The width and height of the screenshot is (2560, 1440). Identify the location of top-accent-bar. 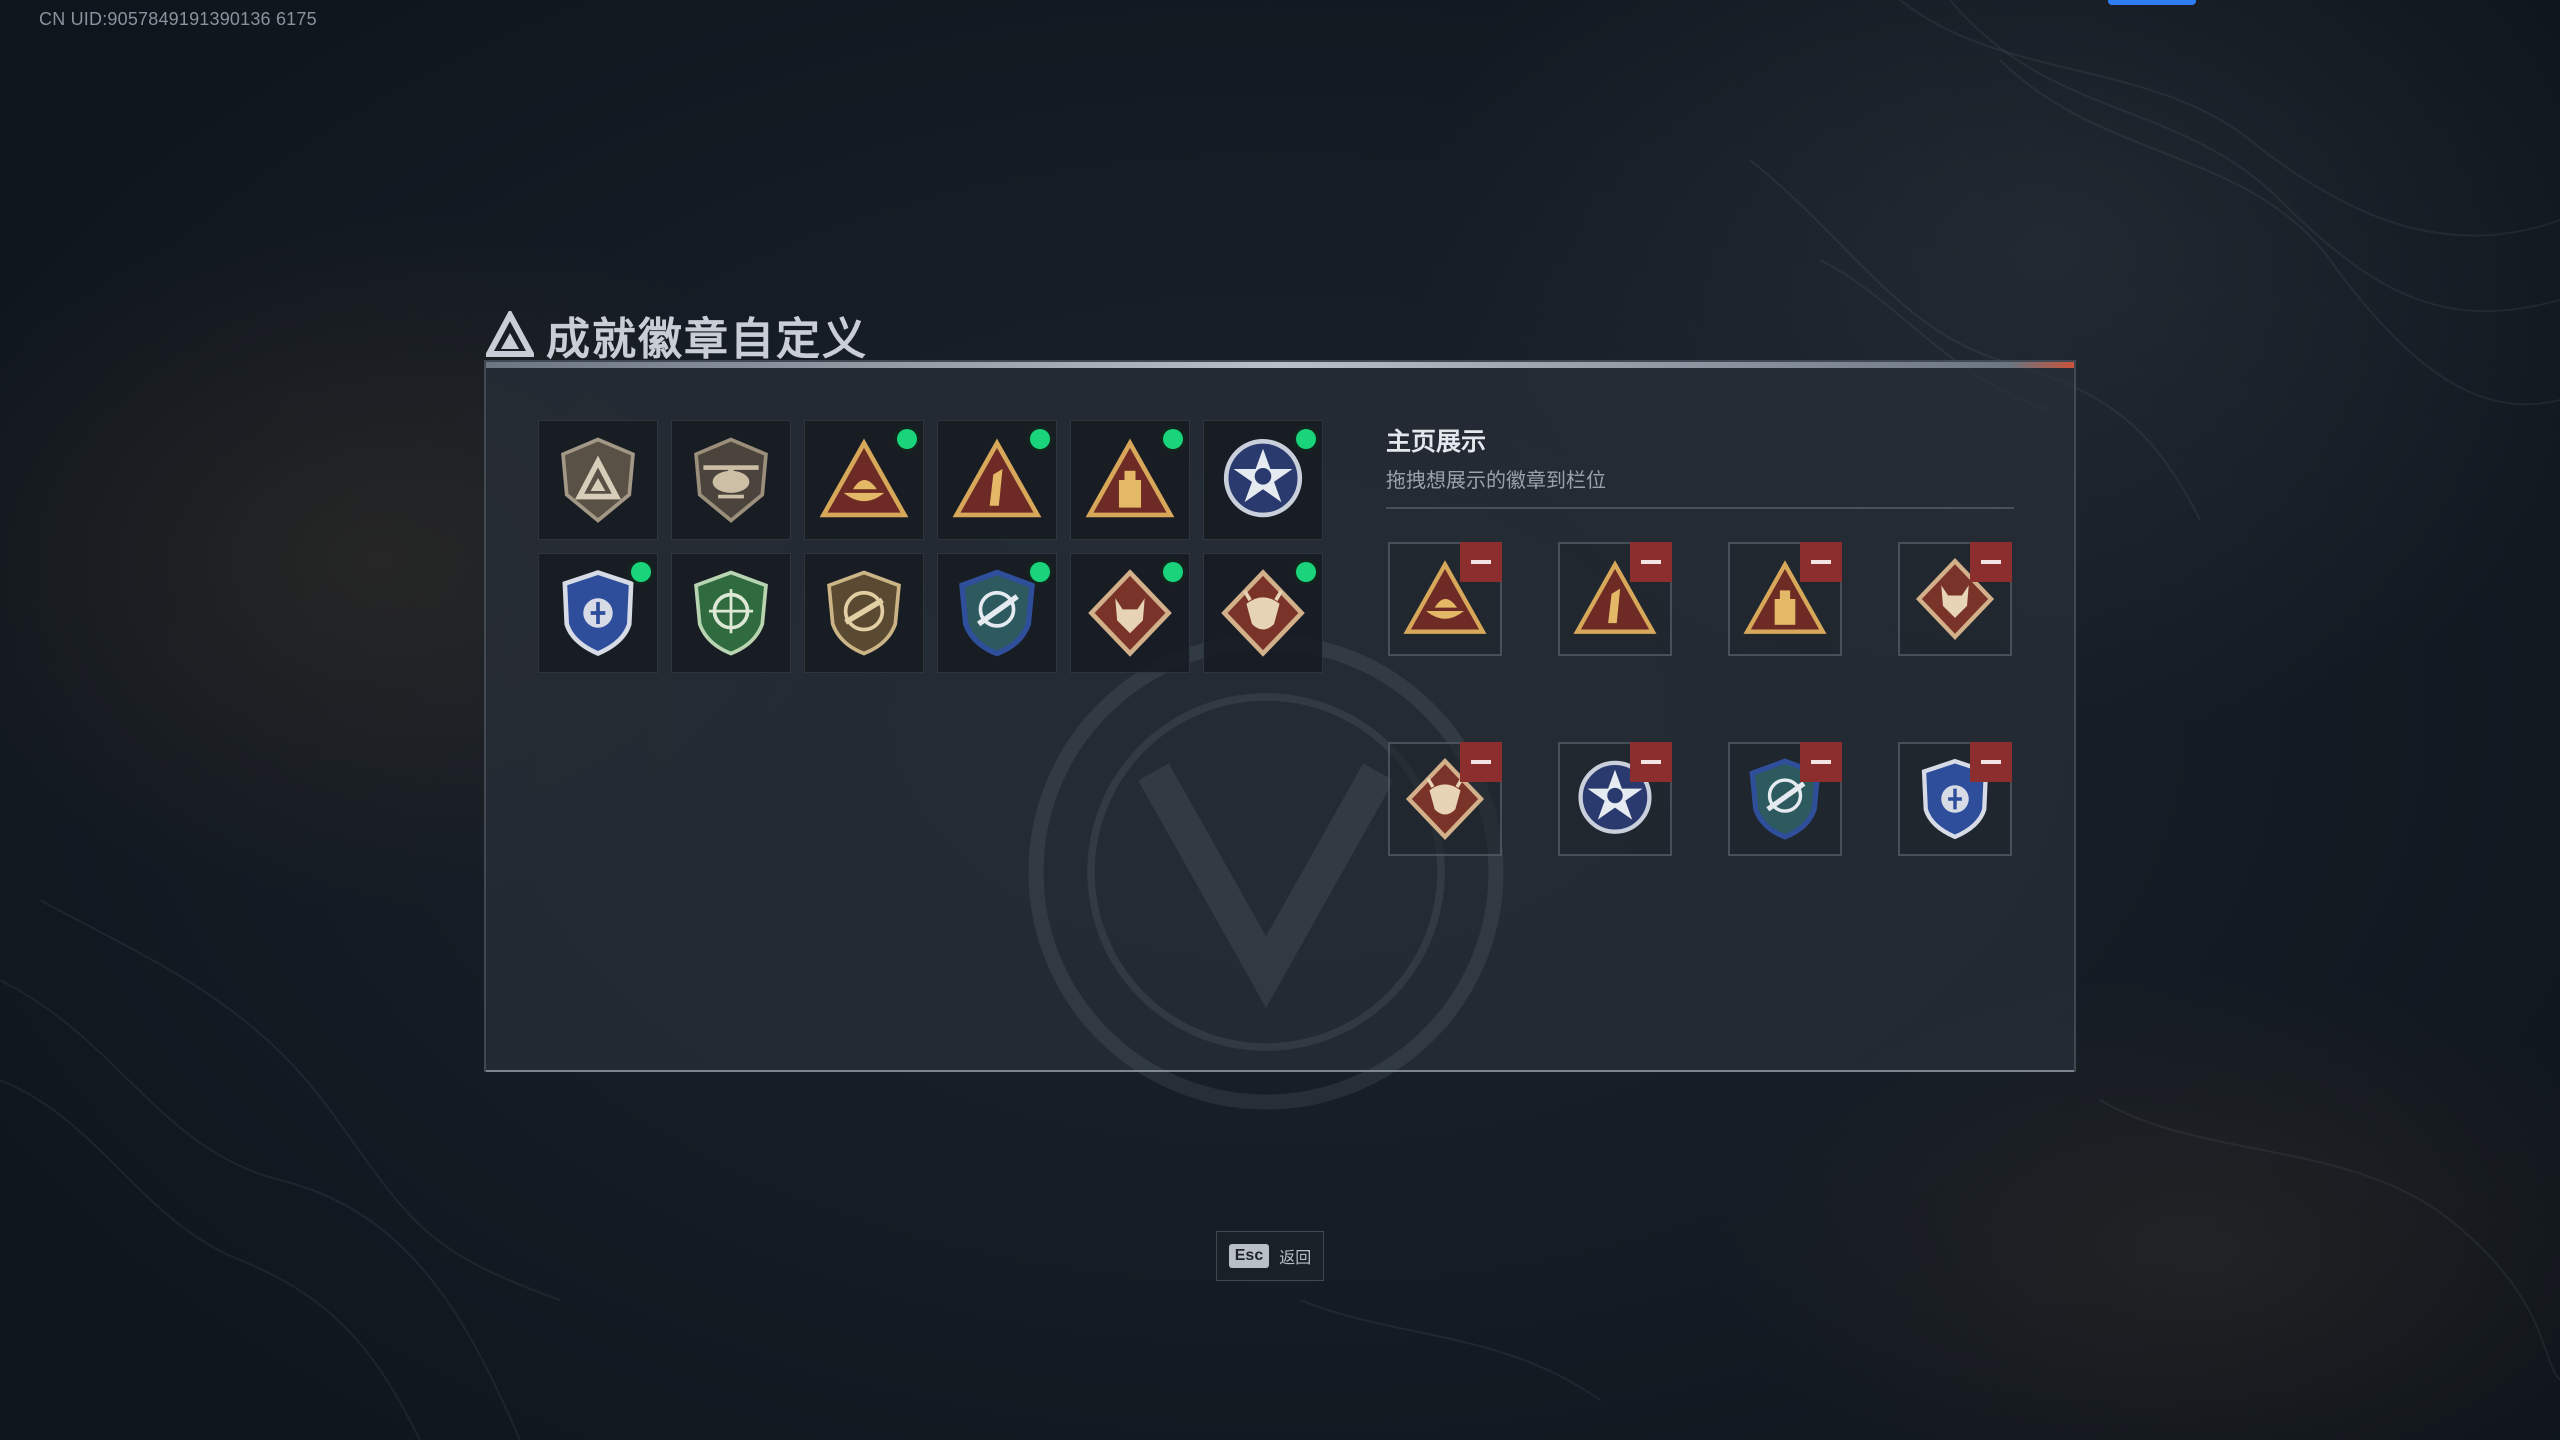
(2152, 2).